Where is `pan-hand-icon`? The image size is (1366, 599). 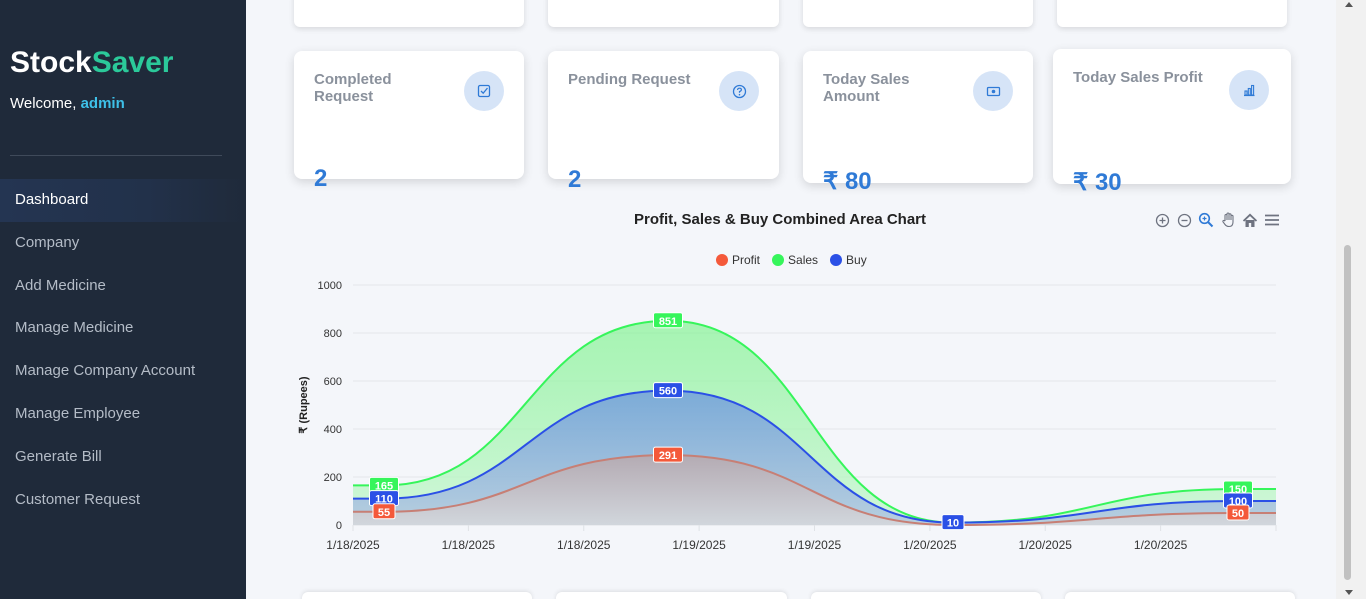 pan-hand-icon is located at coordinates (1228, 220).